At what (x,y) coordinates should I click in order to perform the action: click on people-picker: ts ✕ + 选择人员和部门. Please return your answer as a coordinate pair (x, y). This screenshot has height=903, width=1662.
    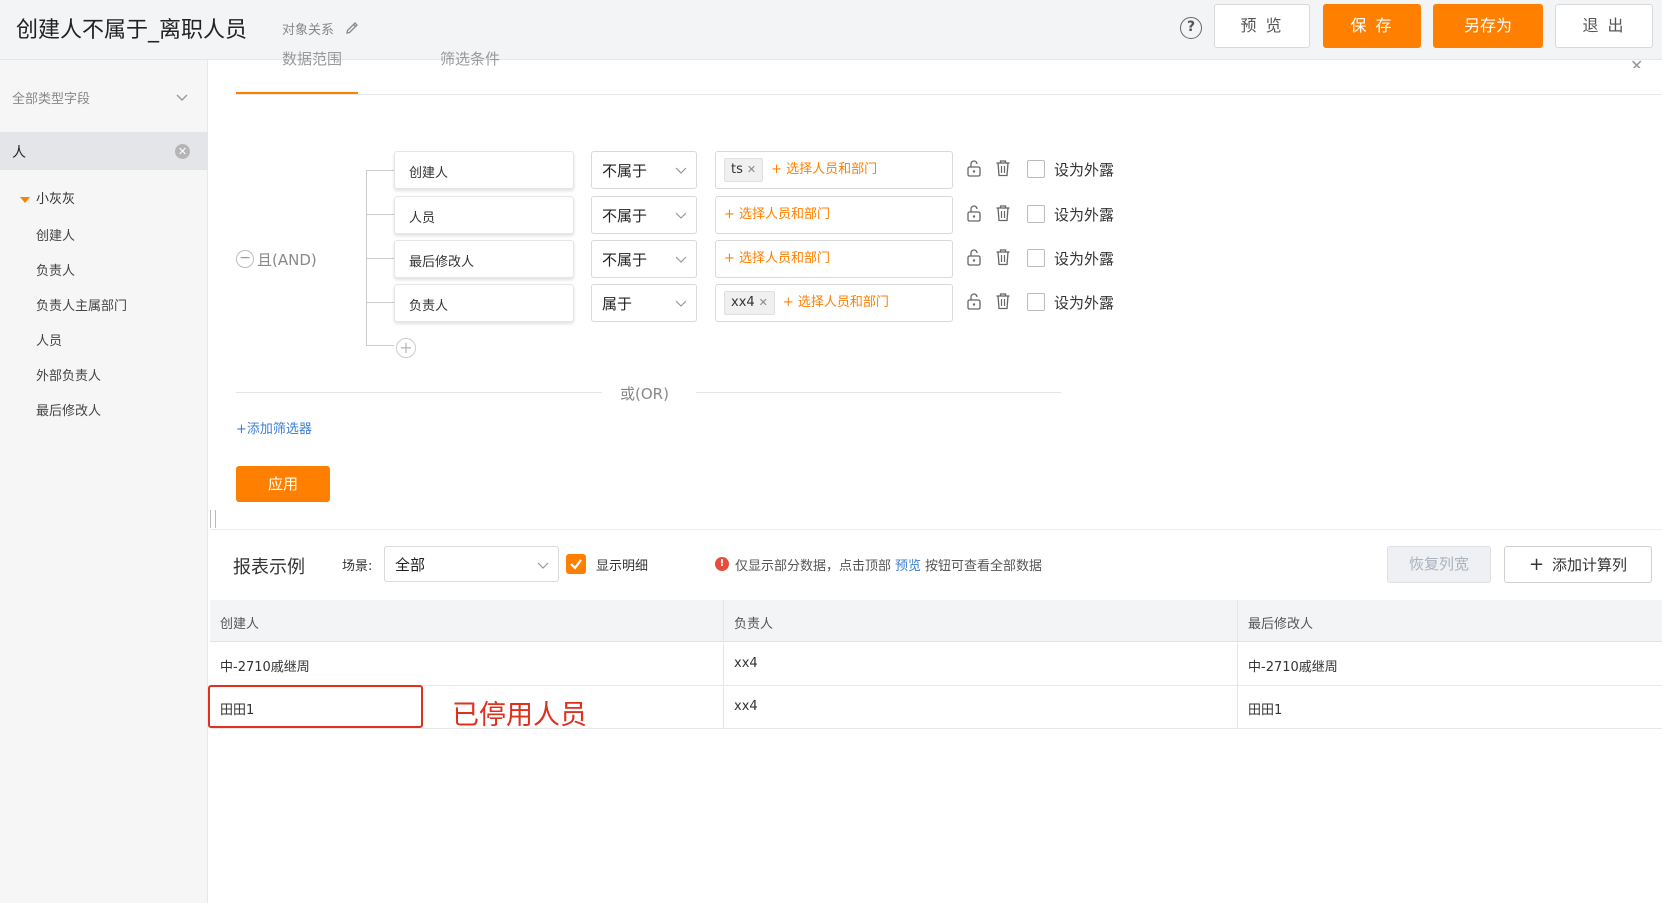
    Looking at the image, I should click on (834, 170).